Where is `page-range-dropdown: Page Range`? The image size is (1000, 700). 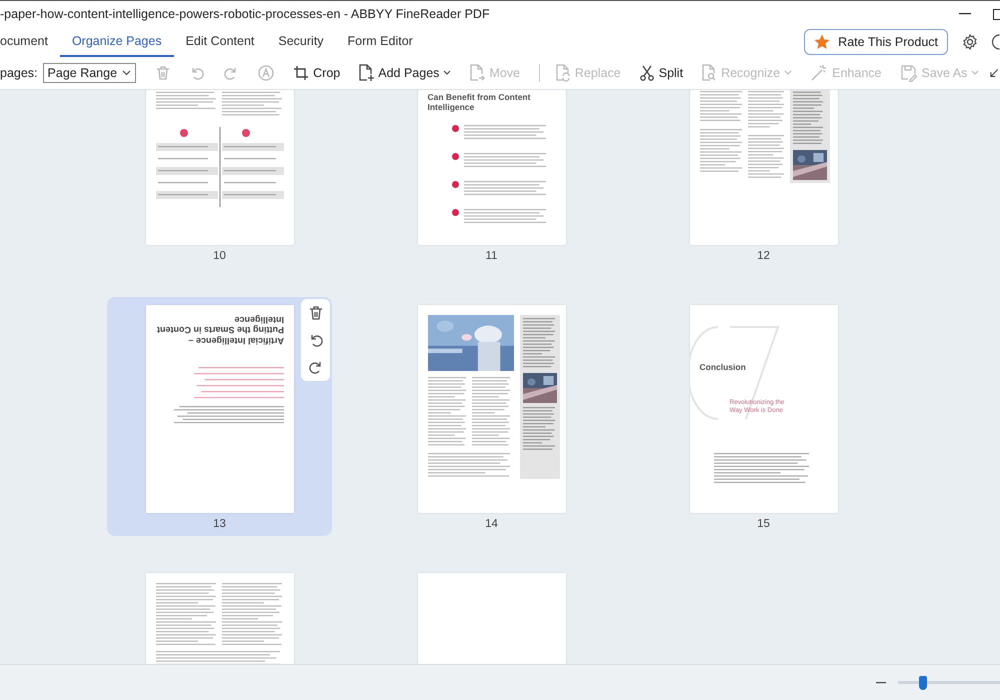 page-range-dropdown: Page Range is located at coordinates (89, 73).